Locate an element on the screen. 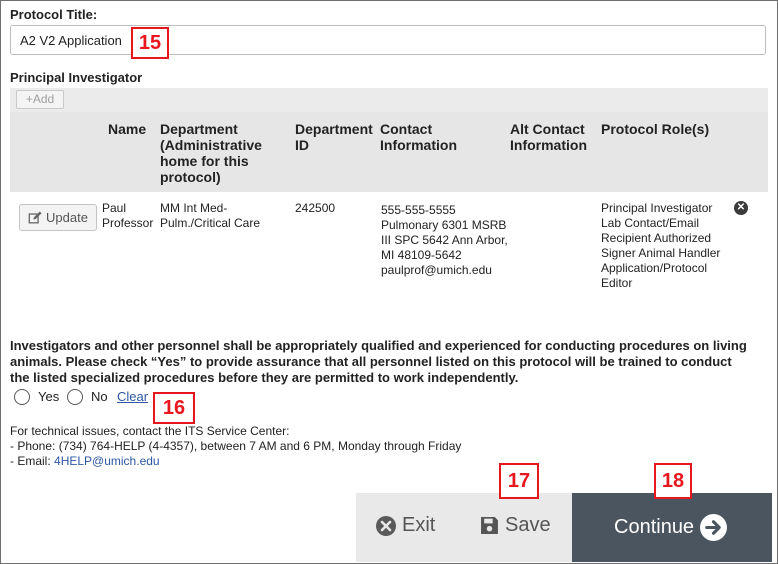 The width and height of the screenshot is (778, 564). col-alt-contact: Alt Contact Information is located at coordinates (548, 137).